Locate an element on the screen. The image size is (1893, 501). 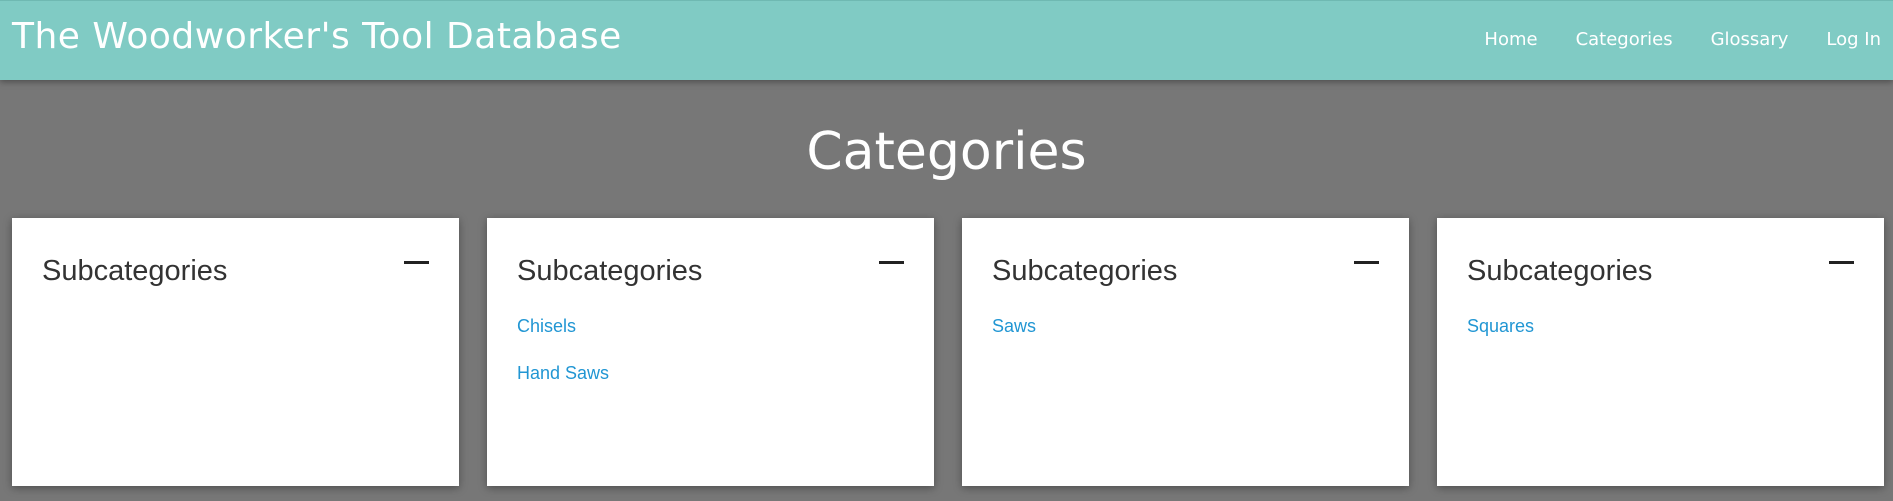
subcategory-list: Saws is located at coordinates (1185, 326).